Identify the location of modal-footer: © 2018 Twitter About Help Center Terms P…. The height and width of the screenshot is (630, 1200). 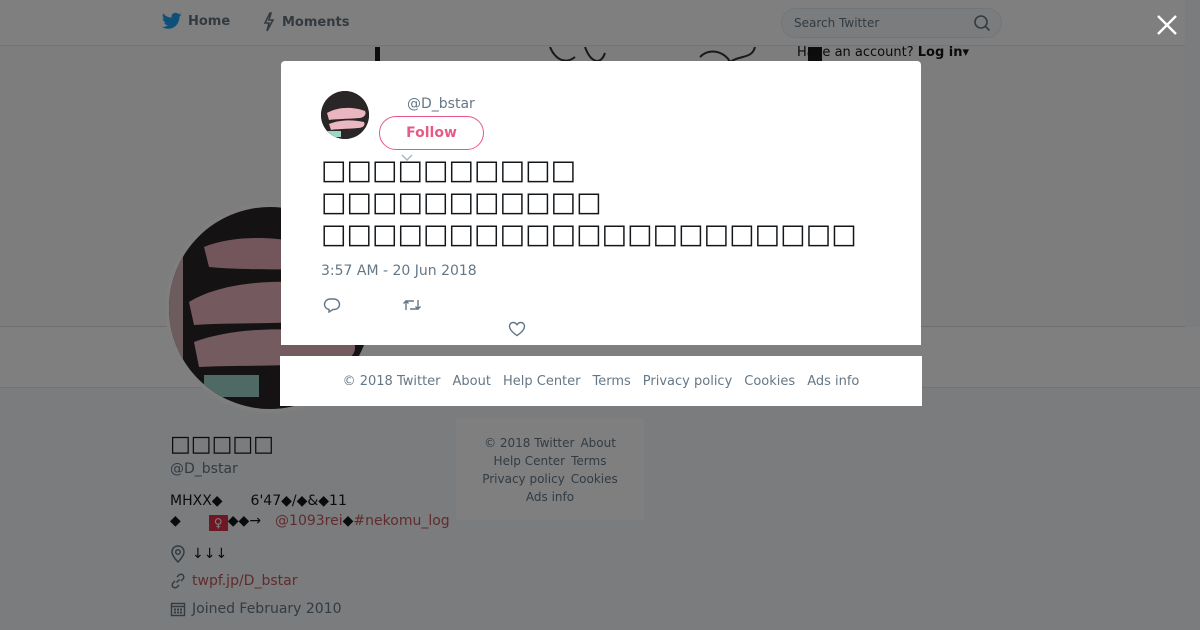
(601, 381).